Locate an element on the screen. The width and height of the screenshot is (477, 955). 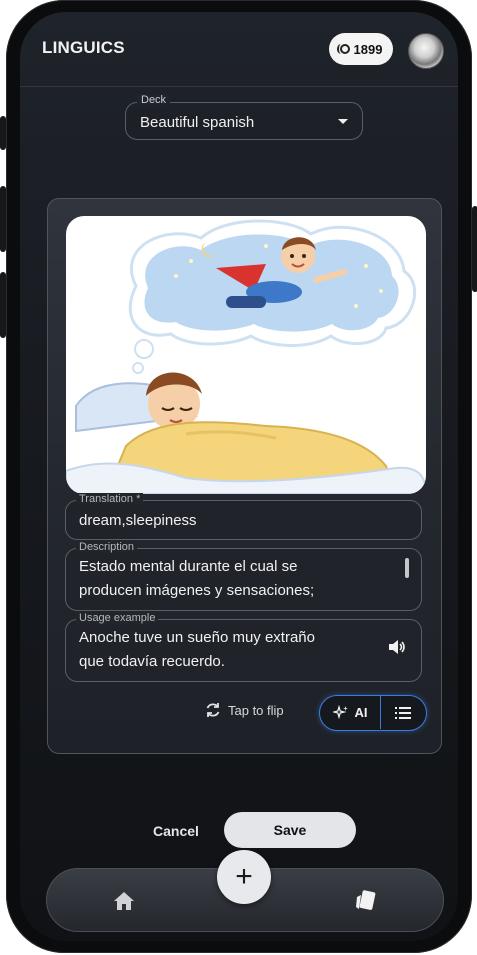
app-logo: LINGUICS is located at coordinates (83, 47).